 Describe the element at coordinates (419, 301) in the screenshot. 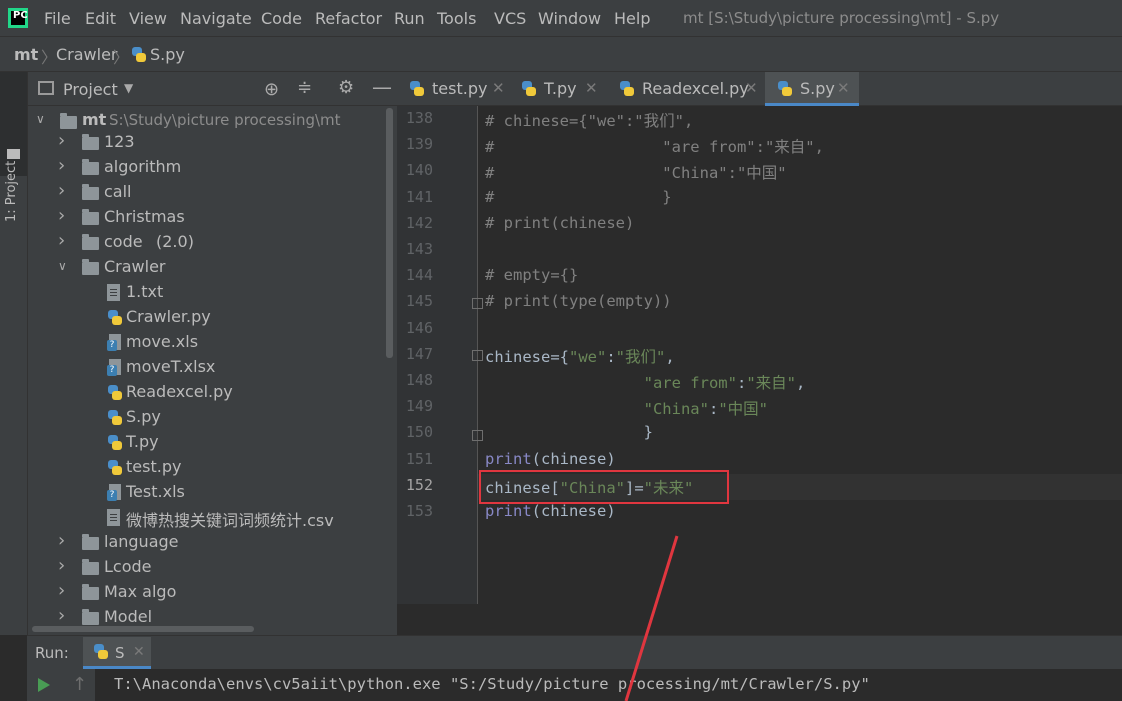

I see `line-number: 145` at that location.